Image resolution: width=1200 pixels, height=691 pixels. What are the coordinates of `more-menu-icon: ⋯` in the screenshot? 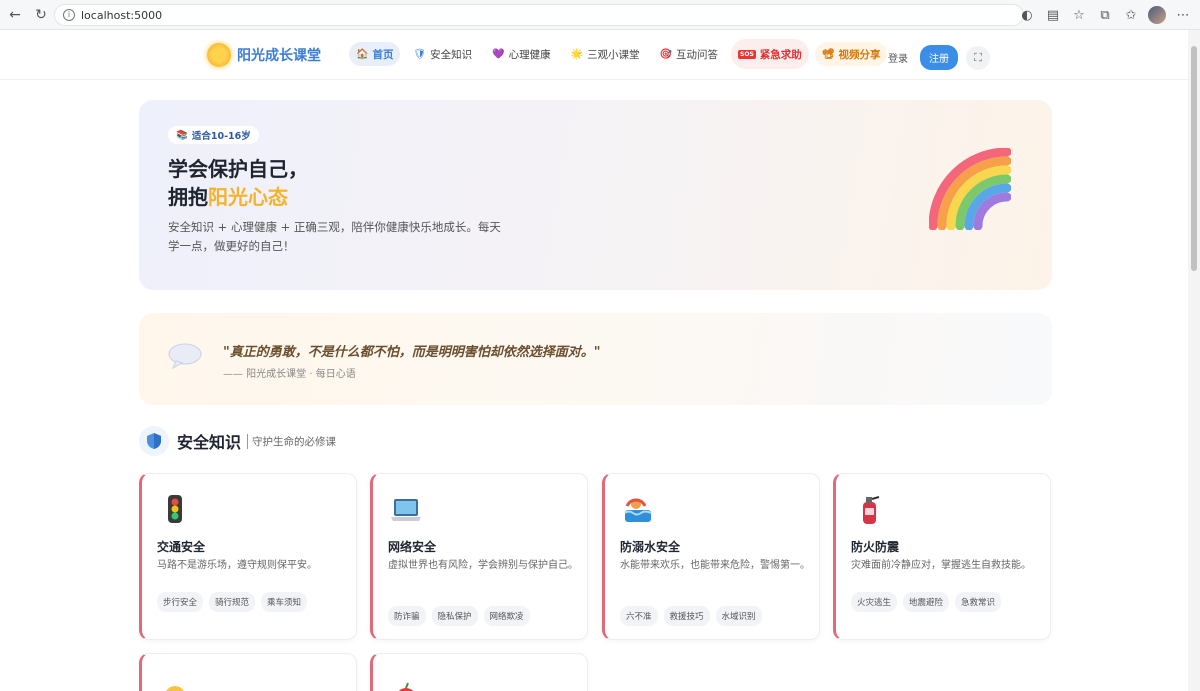 It's located at (1183, 15).